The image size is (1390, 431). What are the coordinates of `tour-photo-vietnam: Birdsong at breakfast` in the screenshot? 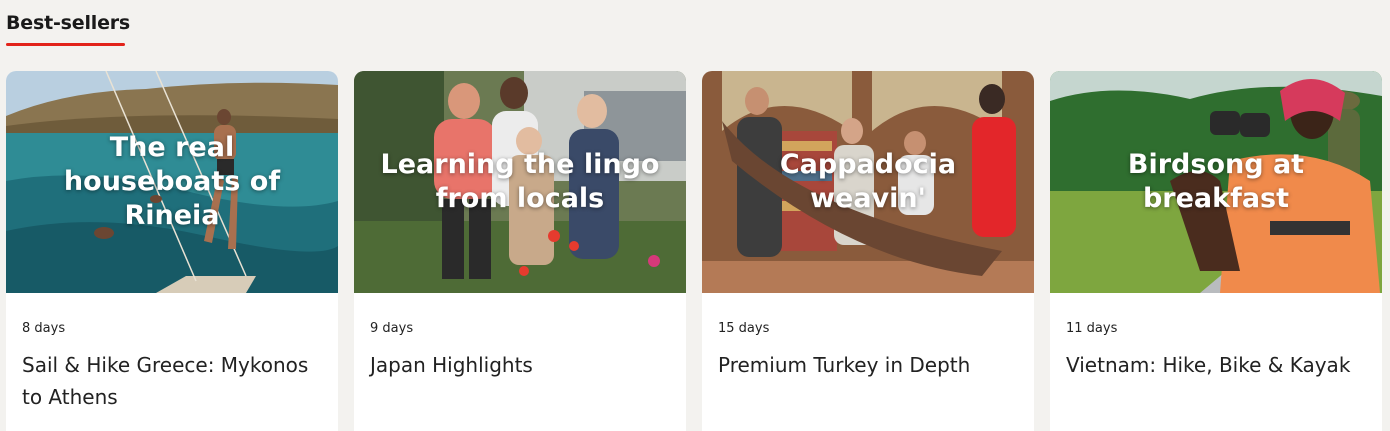 It's located at (1216, 182).